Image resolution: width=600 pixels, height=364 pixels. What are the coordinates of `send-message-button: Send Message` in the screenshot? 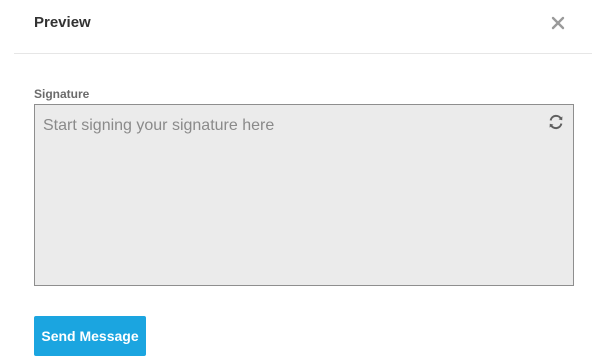 It's located at (90, 336).